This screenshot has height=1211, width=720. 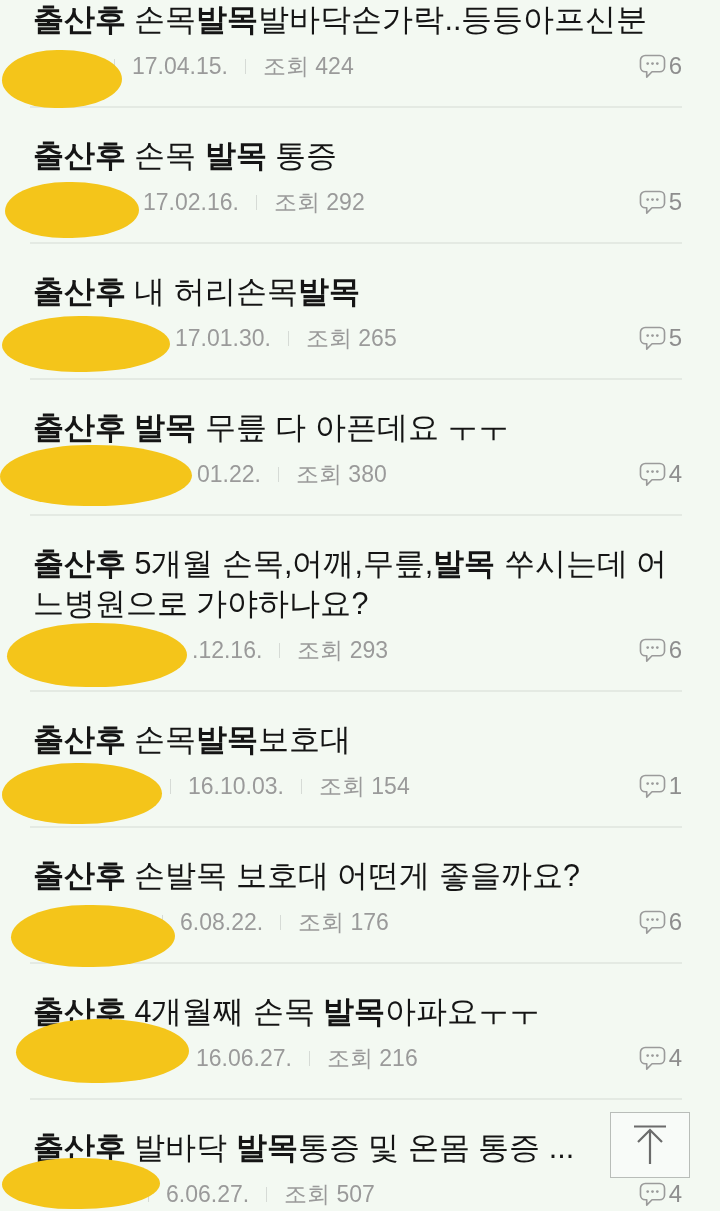 What do you see at coordinates (351, 338) in the screenshot?
I see `view-count: 조회 265` at bounding box center [351, 338].